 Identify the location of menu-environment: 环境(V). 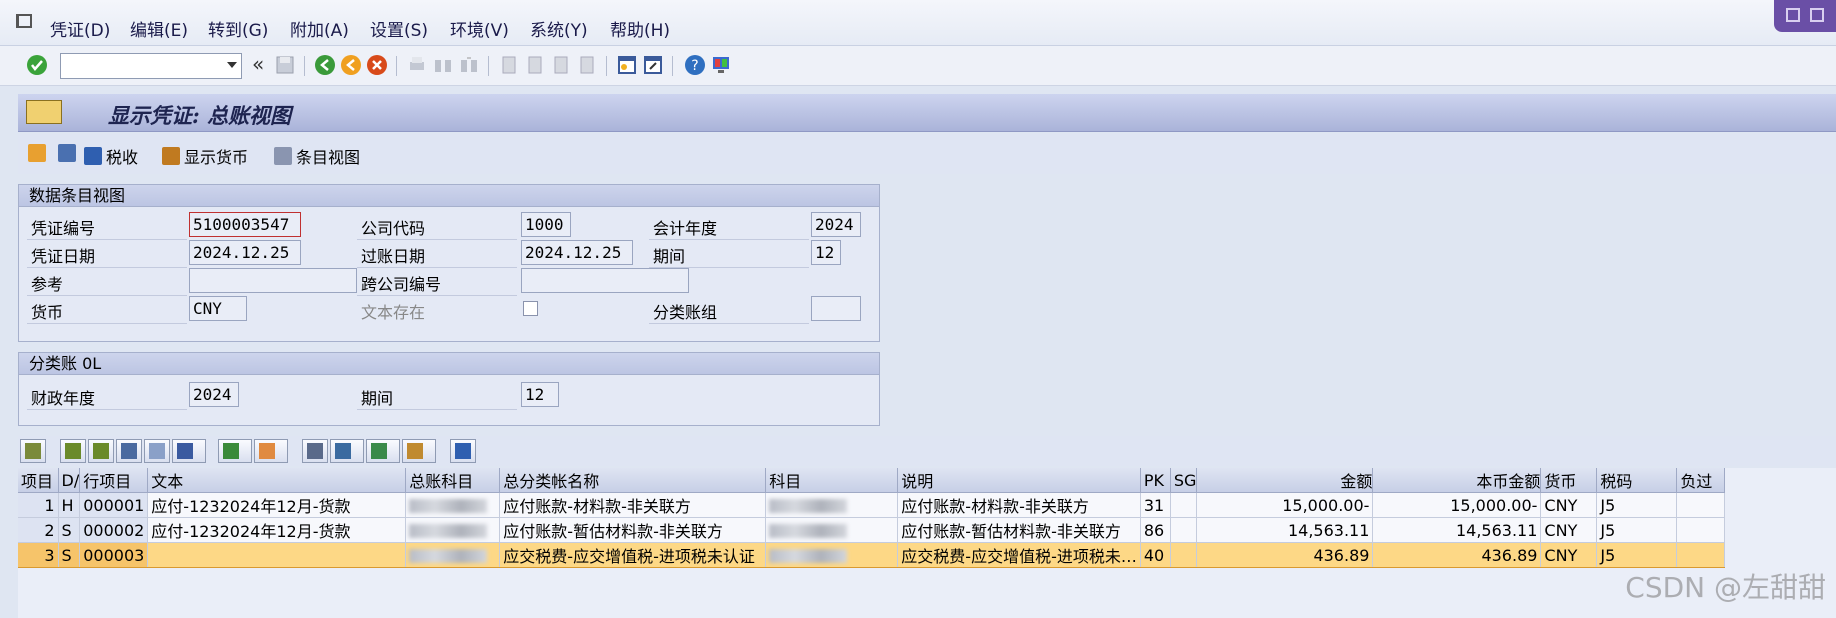
(479, 28).